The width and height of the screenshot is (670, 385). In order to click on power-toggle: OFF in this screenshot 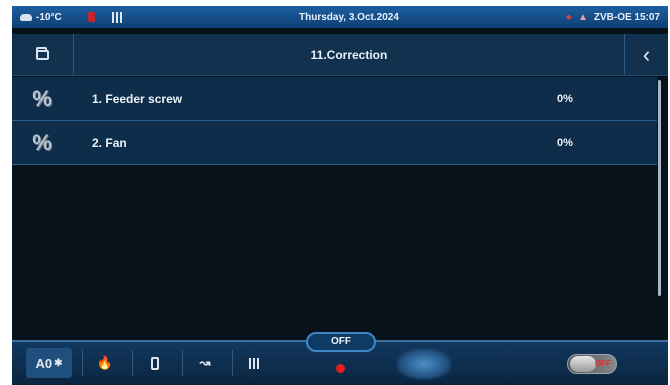, I will do `click(592, 364)`.